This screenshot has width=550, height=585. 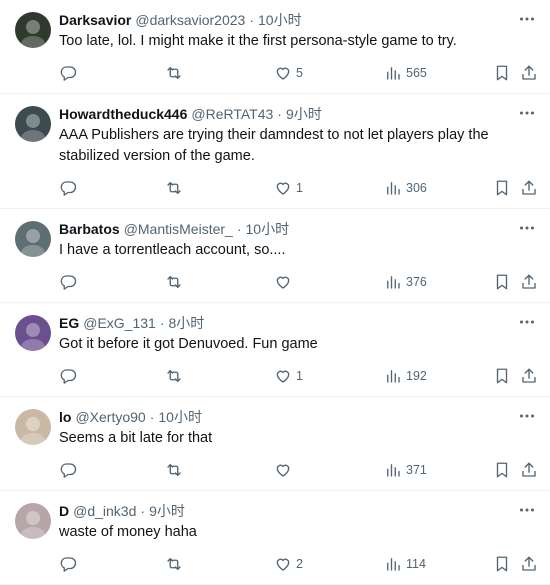 I want to click on timestamp: 8小时, so click(x=187, y=323).